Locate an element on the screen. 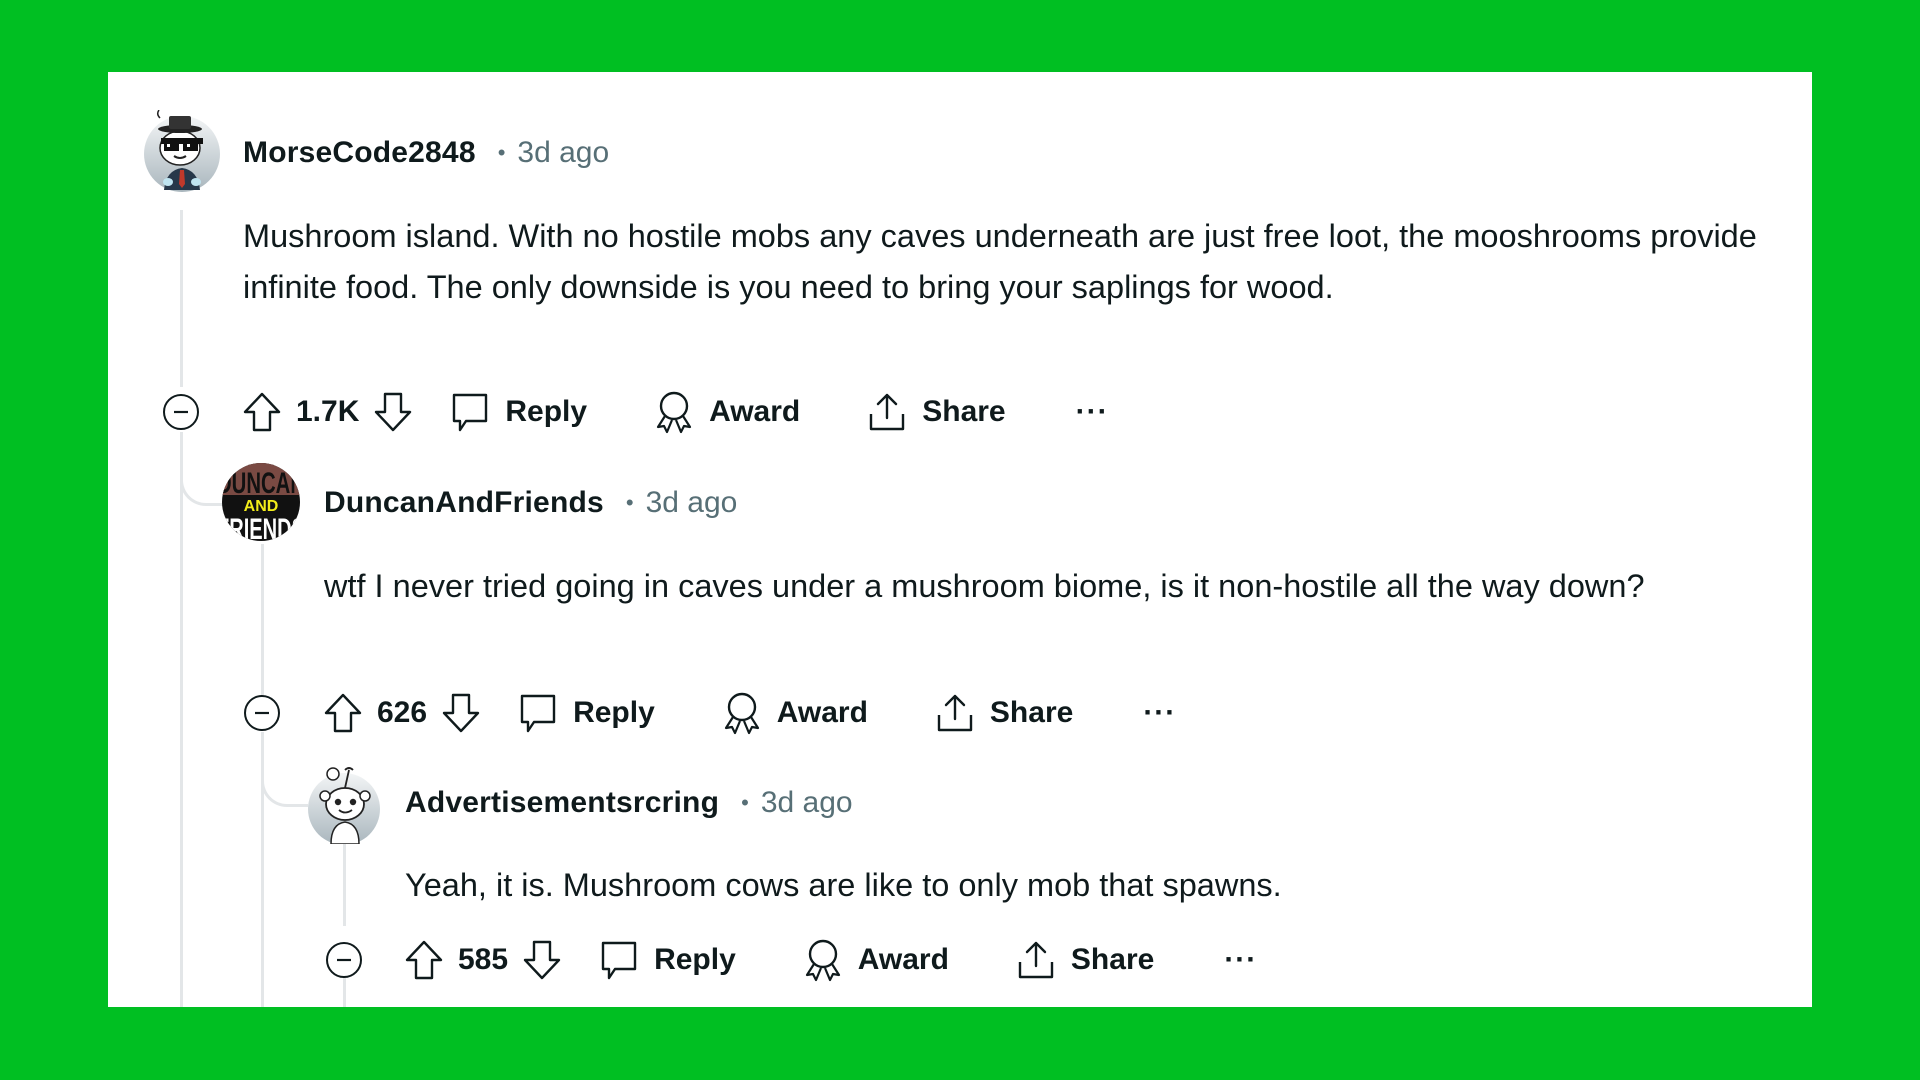 This screenshot has width=1920, height=1080. username: Advertisementsrcring is located at coordinates (562, 803).